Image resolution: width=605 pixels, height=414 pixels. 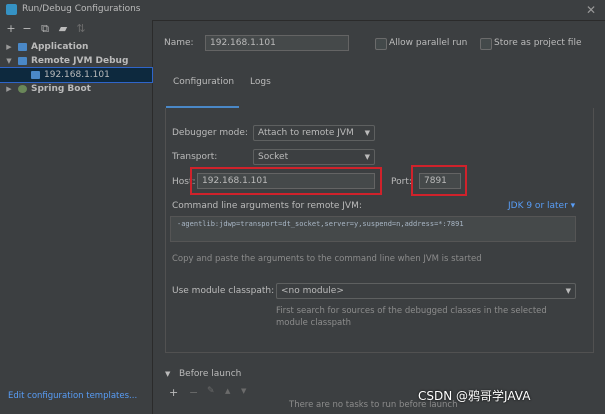 I want to click on csdn-watermark: CSDN @鸦哥学JAVA, so click(x=474, y=396).